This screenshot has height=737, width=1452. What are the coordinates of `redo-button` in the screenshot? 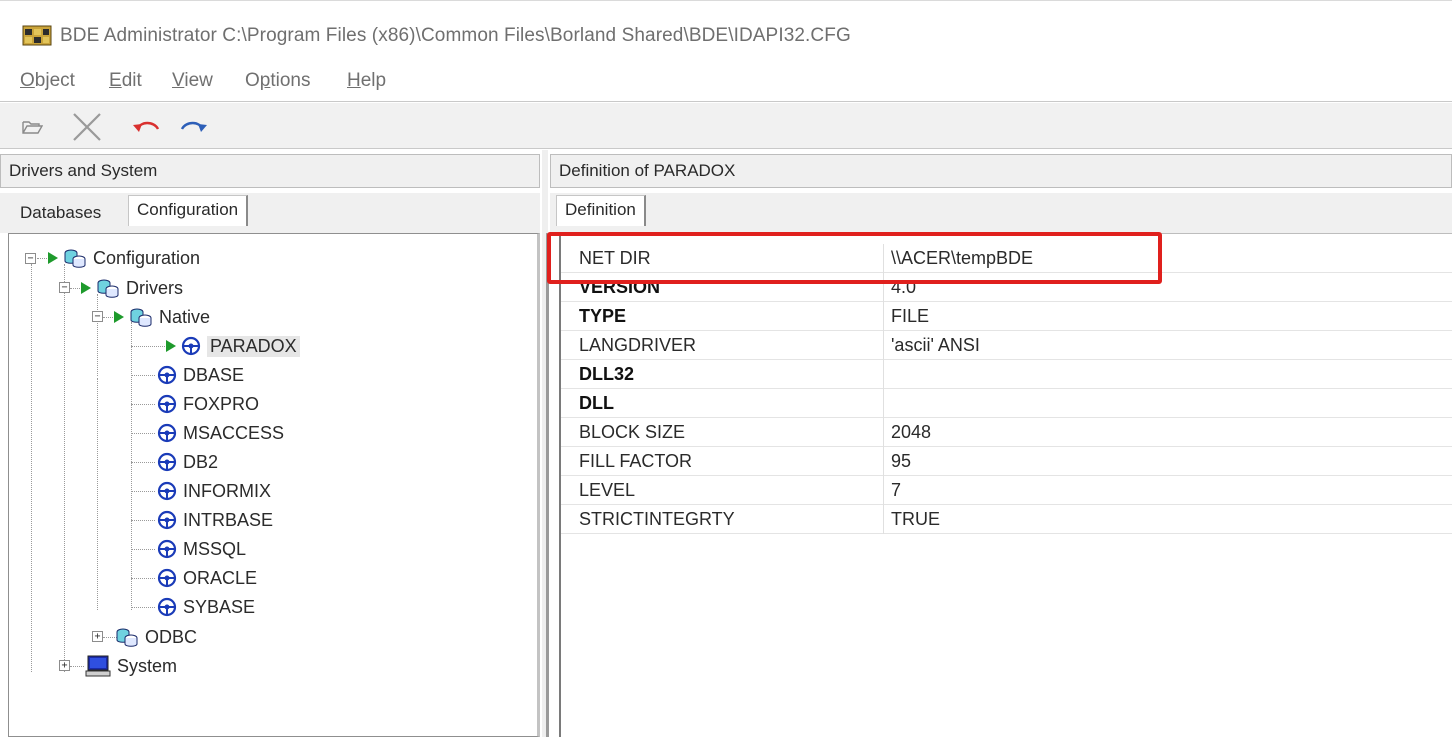 It's located at (194, 127).